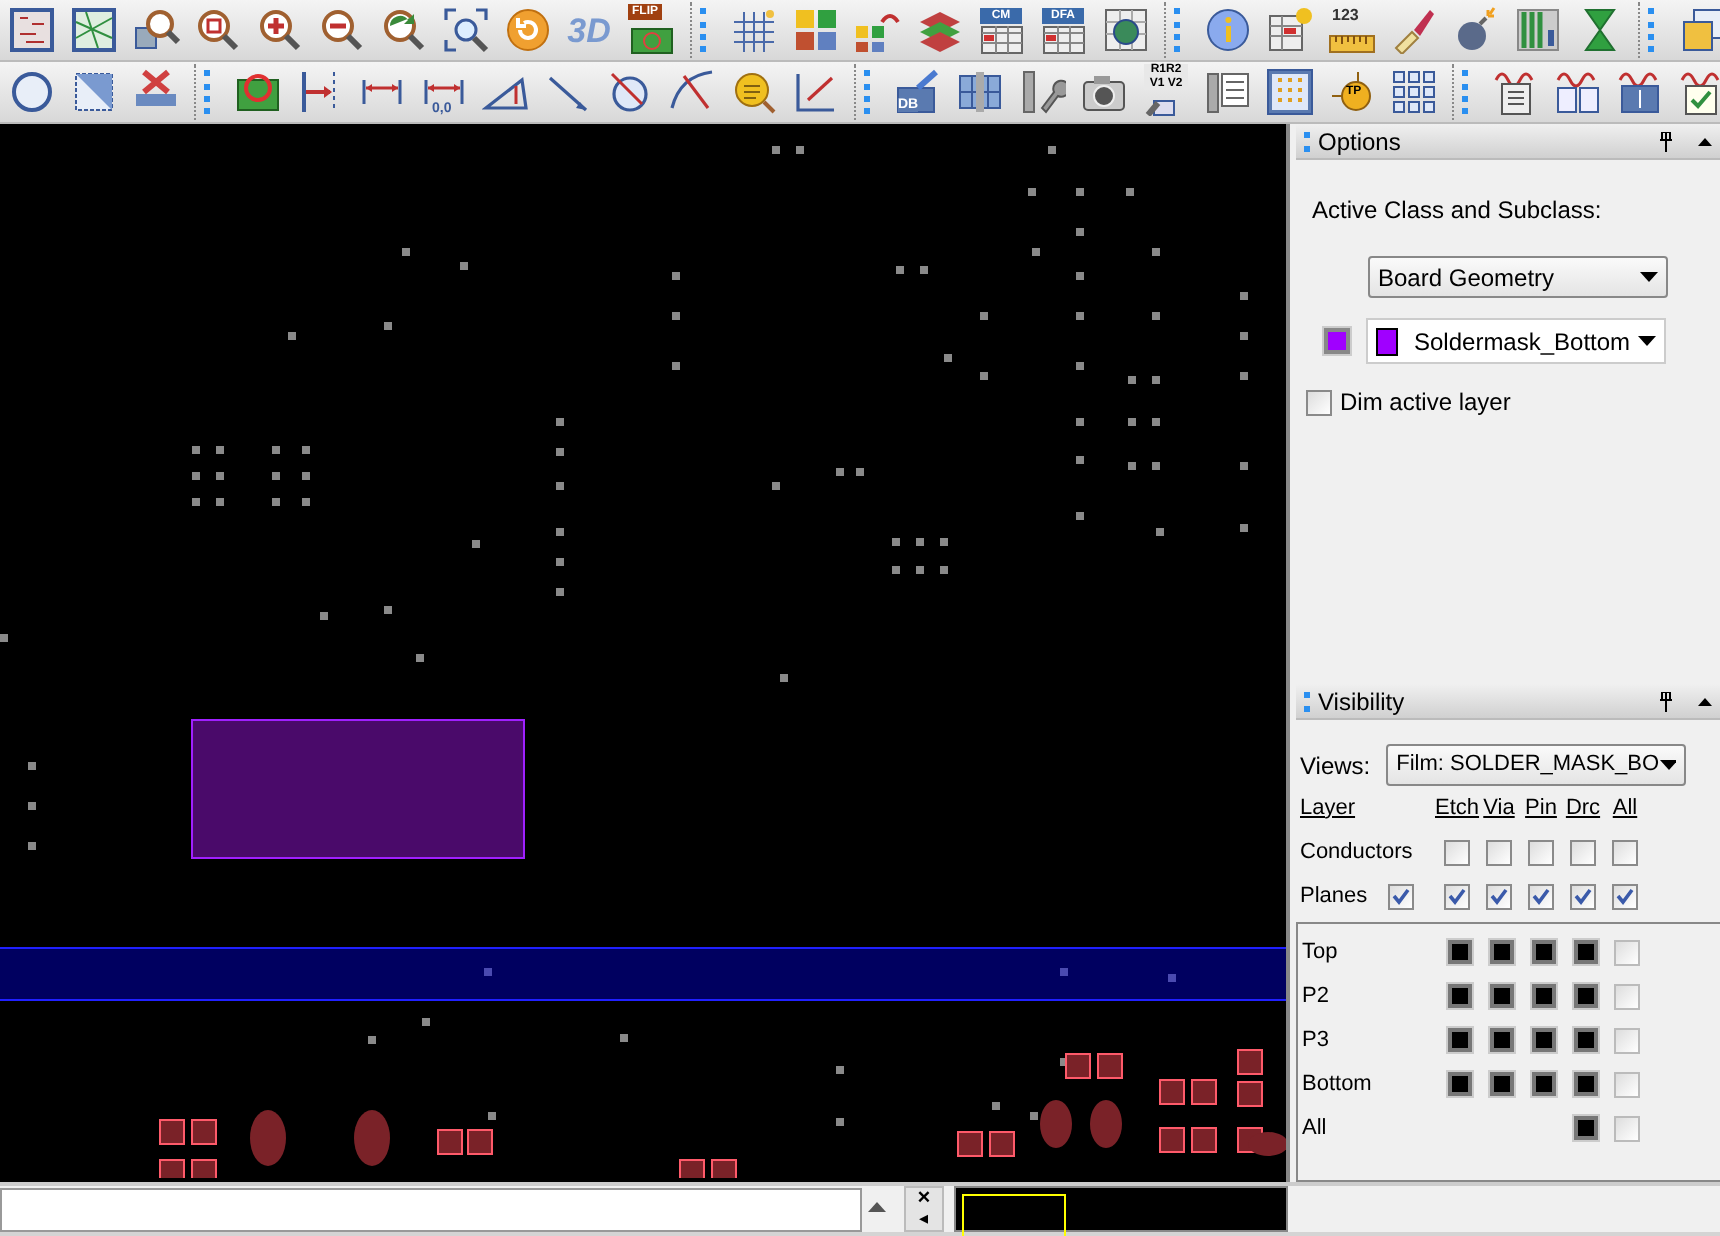 The width and height of the screenshot is (1720, 1236). What do you see at coordinates (1335, 896) in the screenshot?
I see `row-label: Planes` at bounding box center [1335, 896].